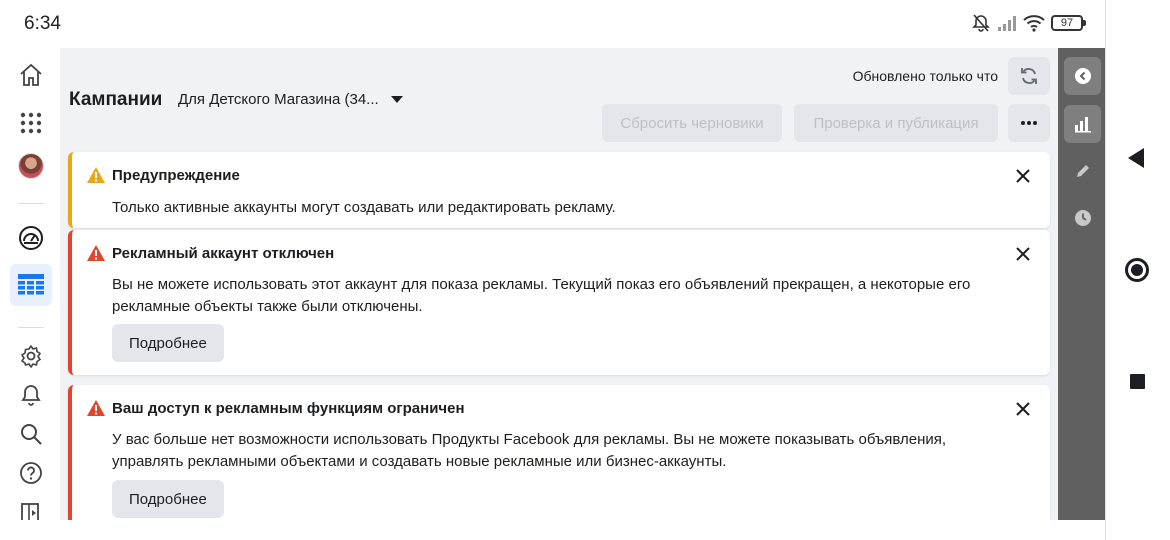  I want to click on avatar-image, so click(31, 166).